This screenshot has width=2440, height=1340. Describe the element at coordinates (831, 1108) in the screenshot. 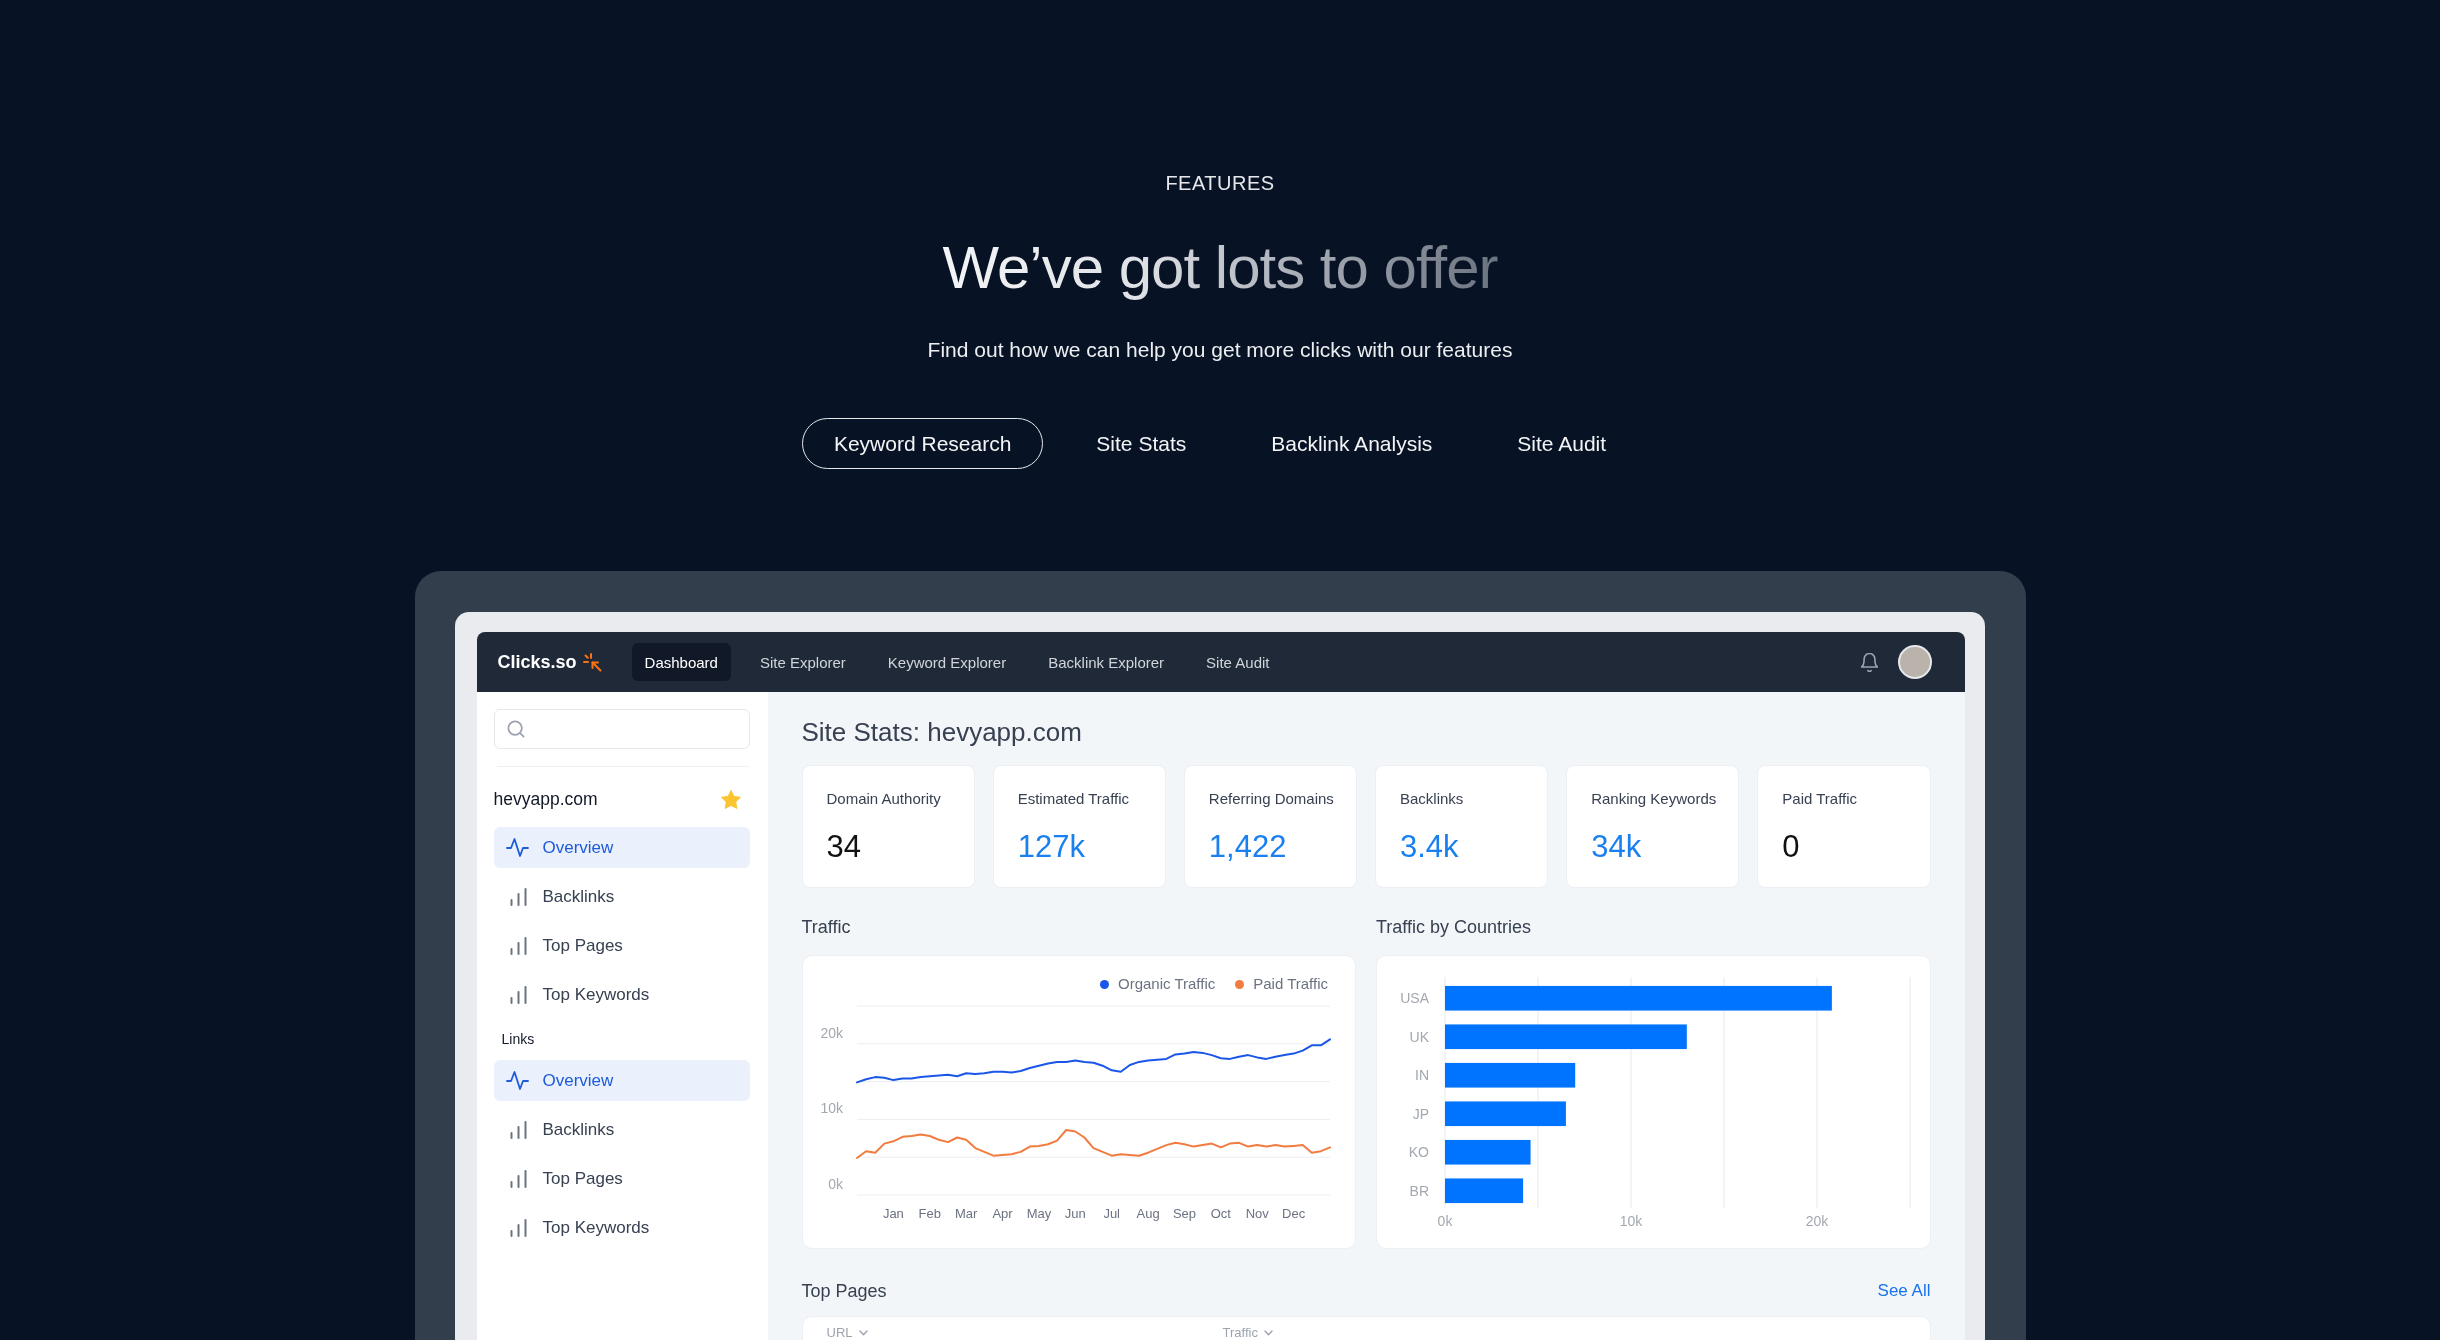

I see `y-axis-label: 10k` at that location.